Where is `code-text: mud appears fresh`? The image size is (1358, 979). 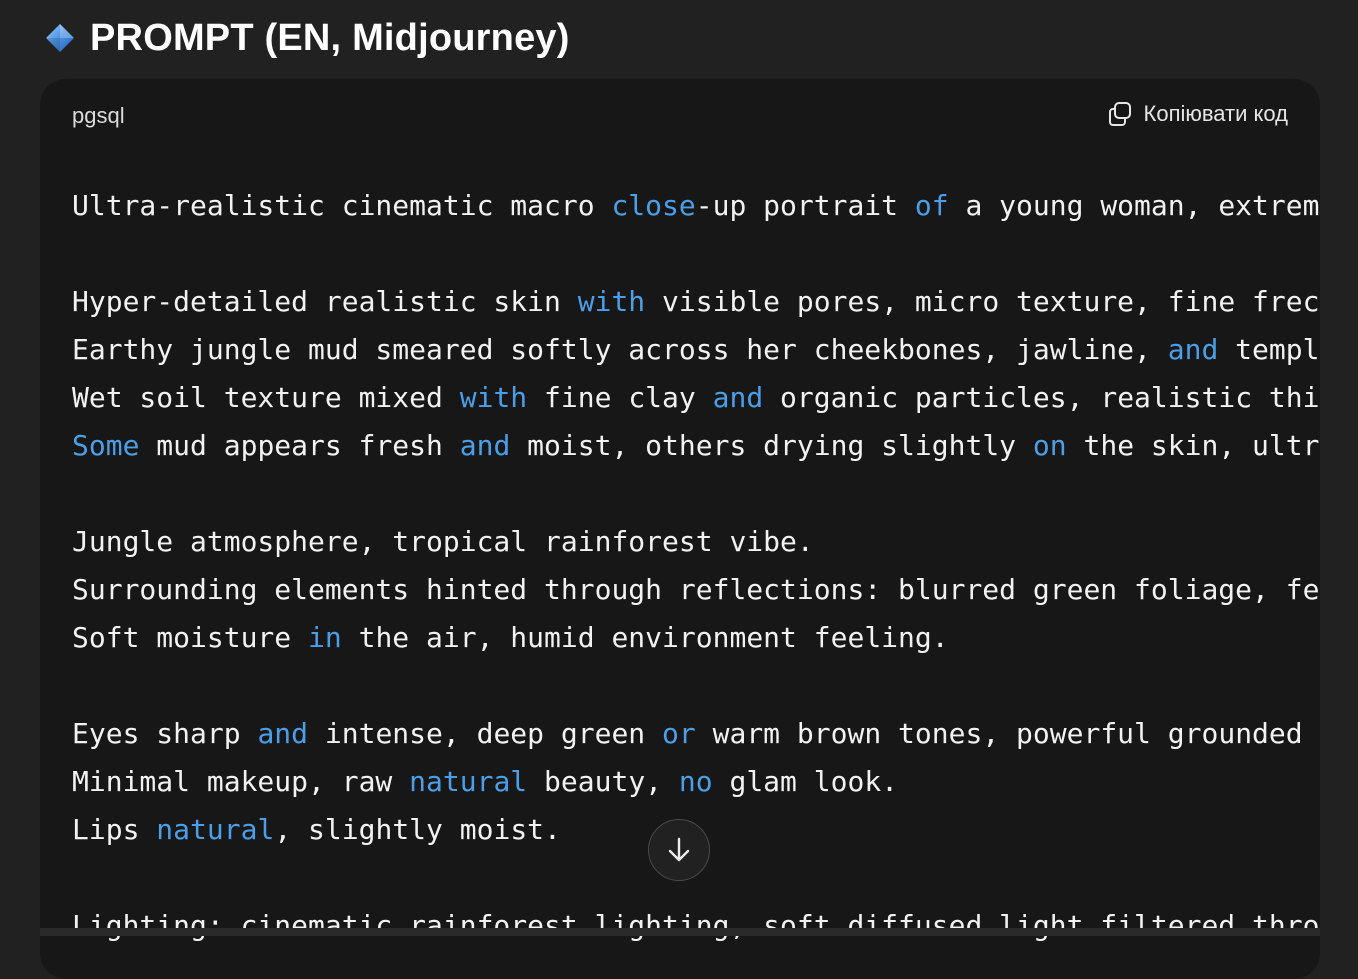 code-text: mud appears fresh is located at coordinates (299, 445).